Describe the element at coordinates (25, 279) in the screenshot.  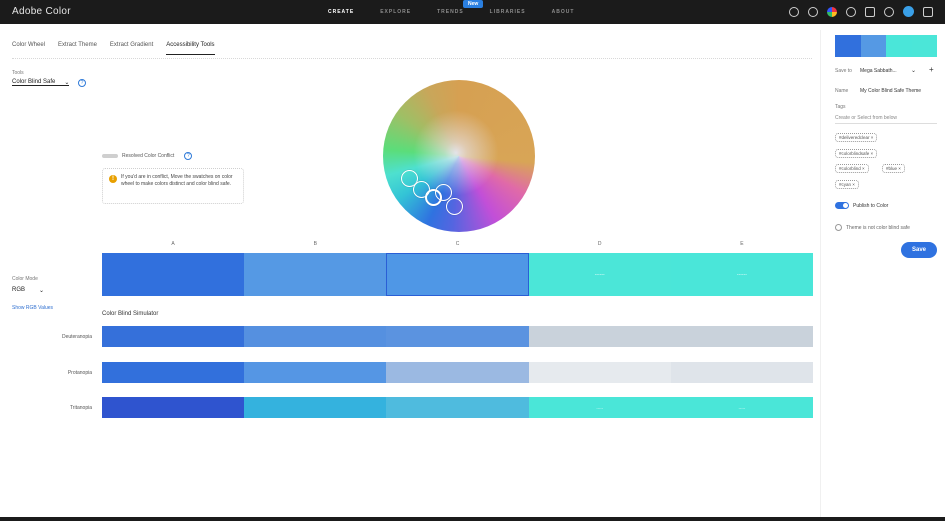
I see `color-mode-label: Color Mode` at that location.